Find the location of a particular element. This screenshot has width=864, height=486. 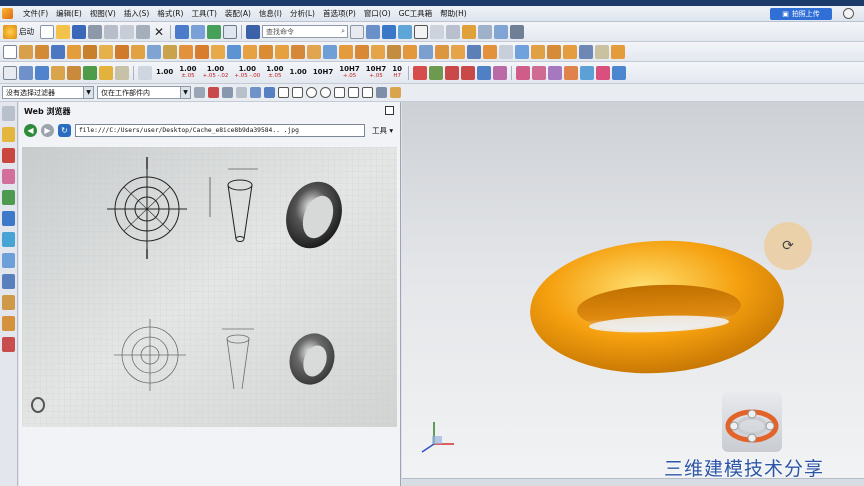

midpoint-snap-icon is located at coordinates (297, 92).